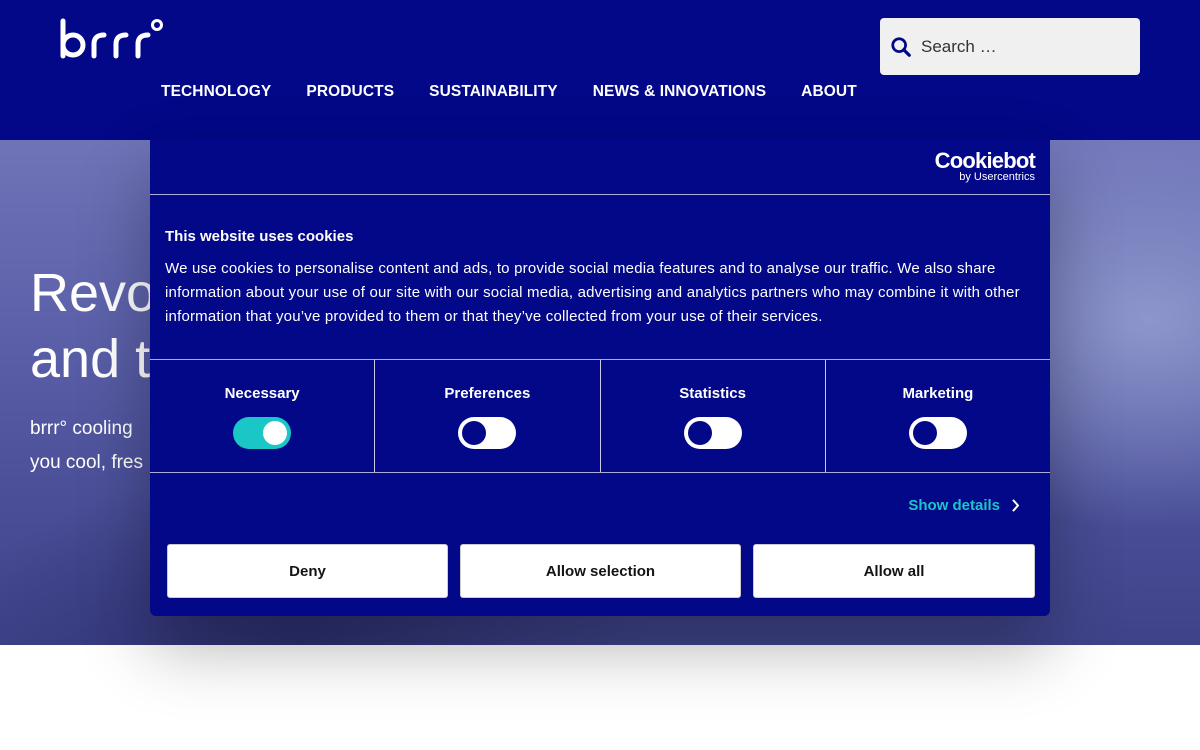  Describe the element at coordinates (262, 393) in the screenshot. I see `category-label: Necessary` at that location.